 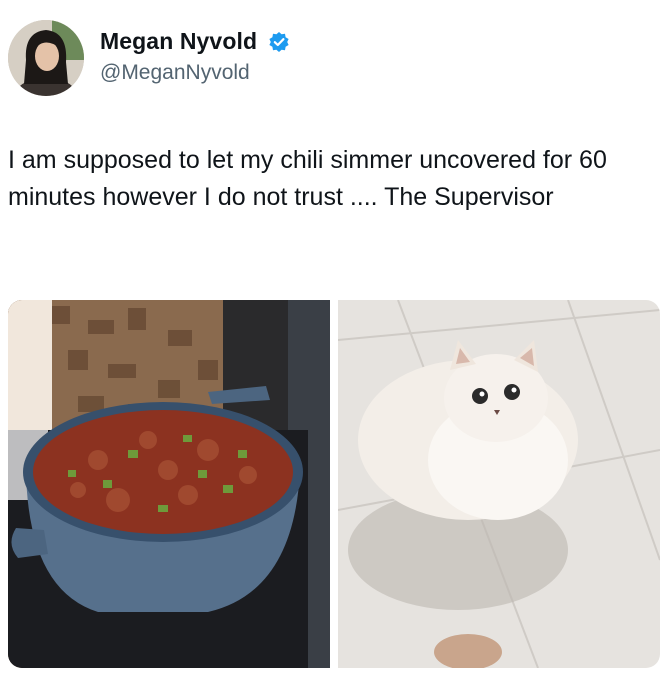 I want to click on handle: @MeganNyvold, so click(x=195, y=73).